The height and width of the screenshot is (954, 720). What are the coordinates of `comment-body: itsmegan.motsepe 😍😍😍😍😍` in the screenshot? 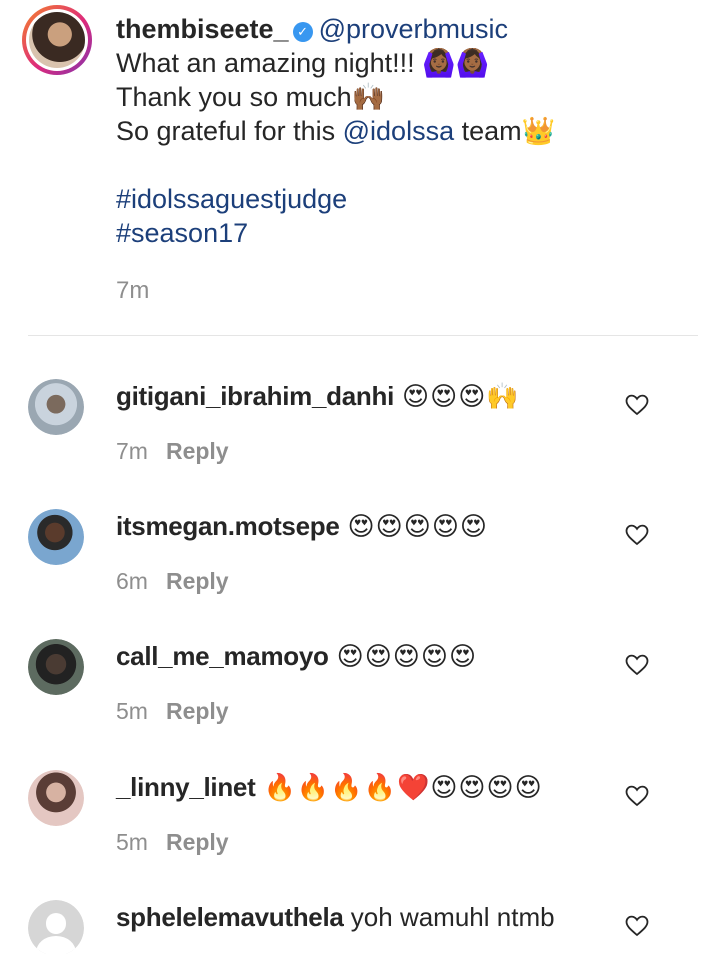 It's located at (302, 526).